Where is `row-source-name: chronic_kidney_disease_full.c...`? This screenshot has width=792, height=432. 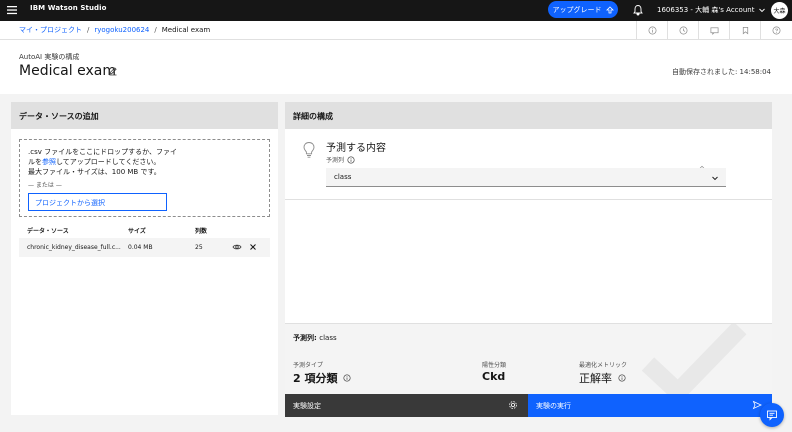 row-source-name: chronic_kidney_disease_full.c... is located at coordinates (74, 247).